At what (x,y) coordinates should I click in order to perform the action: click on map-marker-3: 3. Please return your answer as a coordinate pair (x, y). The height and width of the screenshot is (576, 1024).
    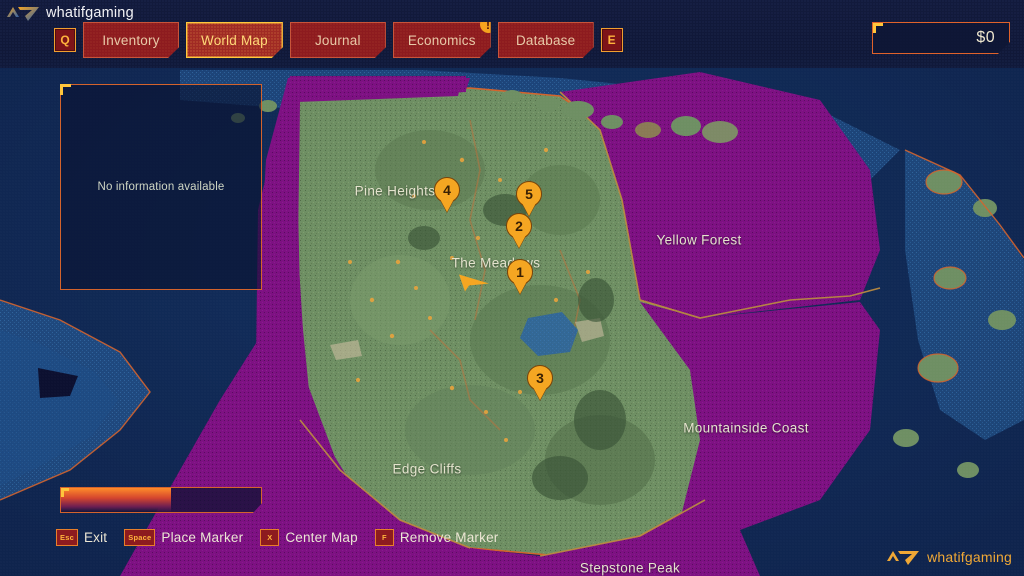
    Looking at the image, I should click on (540, 382).